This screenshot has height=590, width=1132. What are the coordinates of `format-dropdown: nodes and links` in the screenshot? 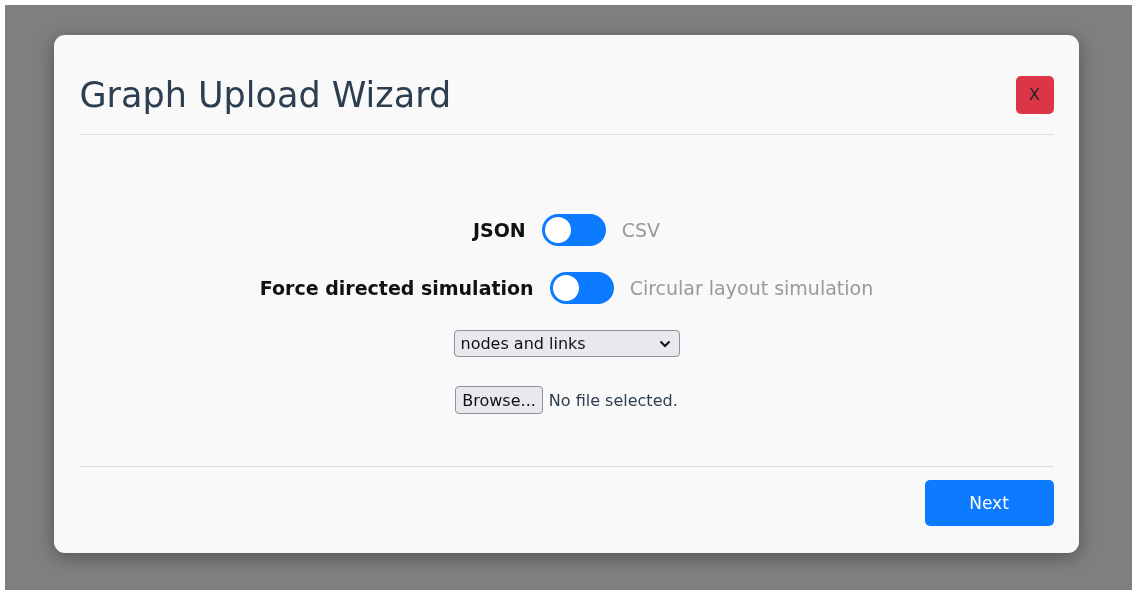 It's located at (566, 343).